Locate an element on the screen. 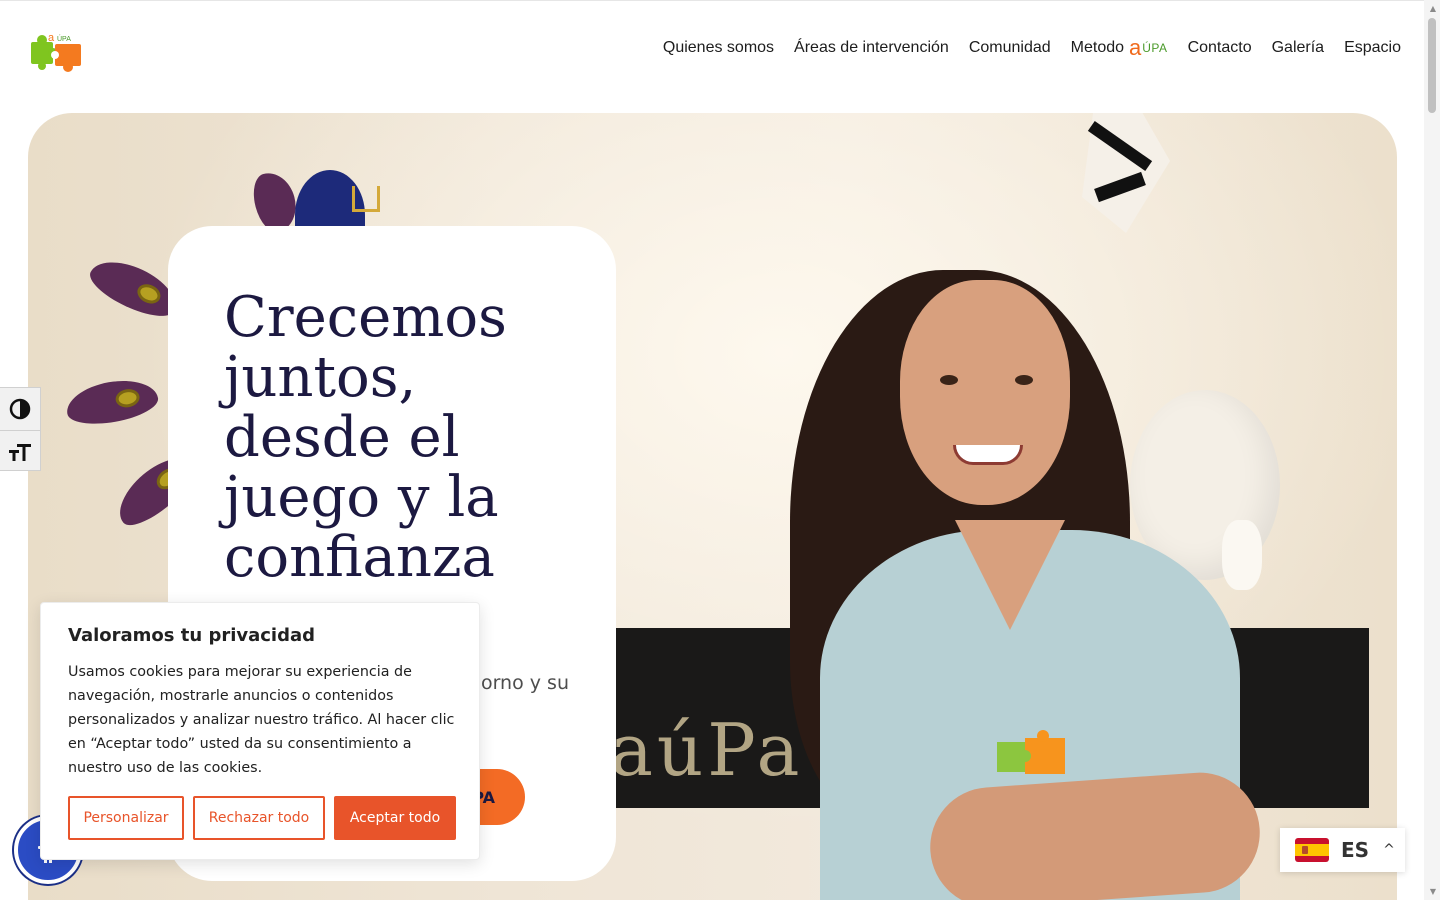 The height and width of the screenshot is (900, 1440). accessibility-toolbar is located at coordinates (20, 429).